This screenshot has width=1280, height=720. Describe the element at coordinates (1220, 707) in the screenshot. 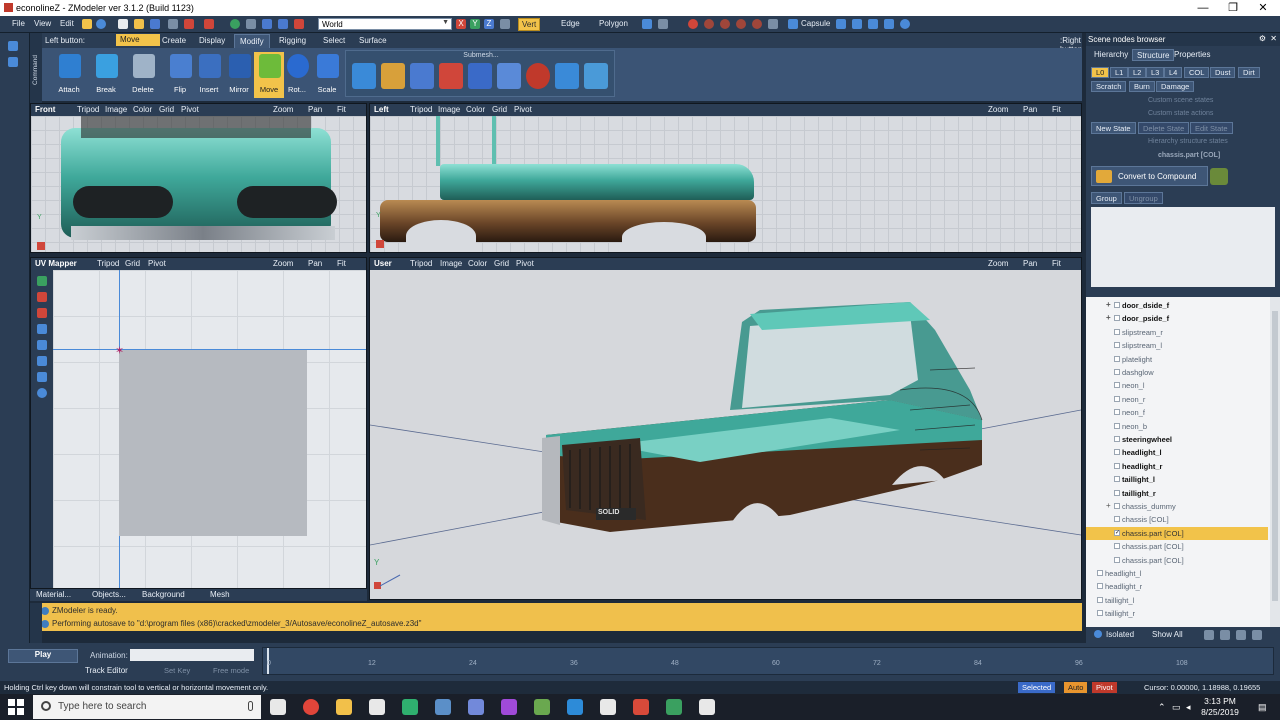

I see `taskbar-clock: 3:13 PM 8/25/2019` at that location.